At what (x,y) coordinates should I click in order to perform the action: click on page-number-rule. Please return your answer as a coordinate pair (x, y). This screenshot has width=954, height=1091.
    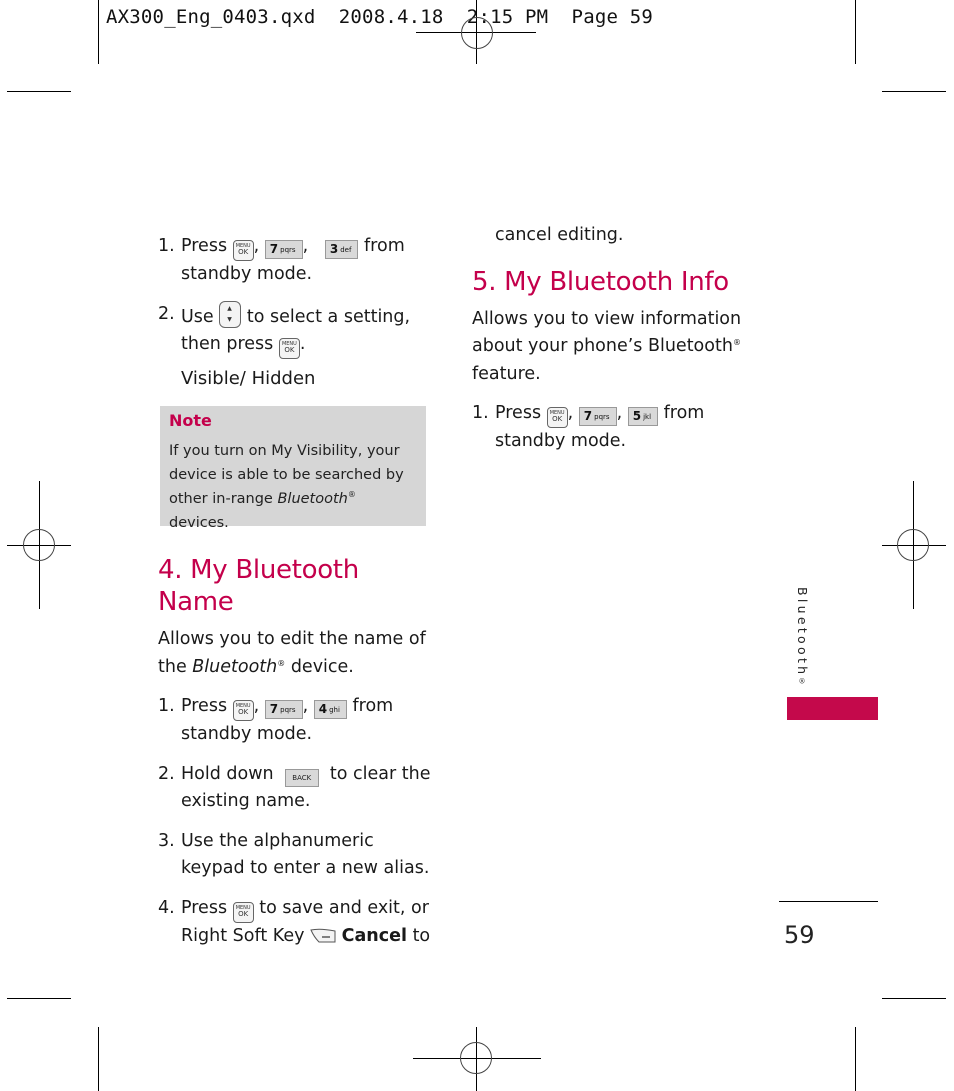
    Looking at the image, I should click on (828, 901).